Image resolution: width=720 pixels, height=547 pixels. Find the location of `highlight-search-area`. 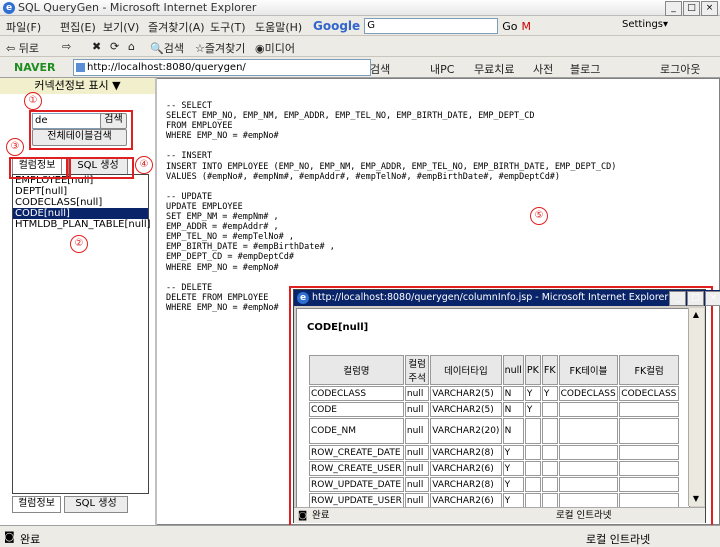

highlight-search-area is located at coordinates (81, 130).